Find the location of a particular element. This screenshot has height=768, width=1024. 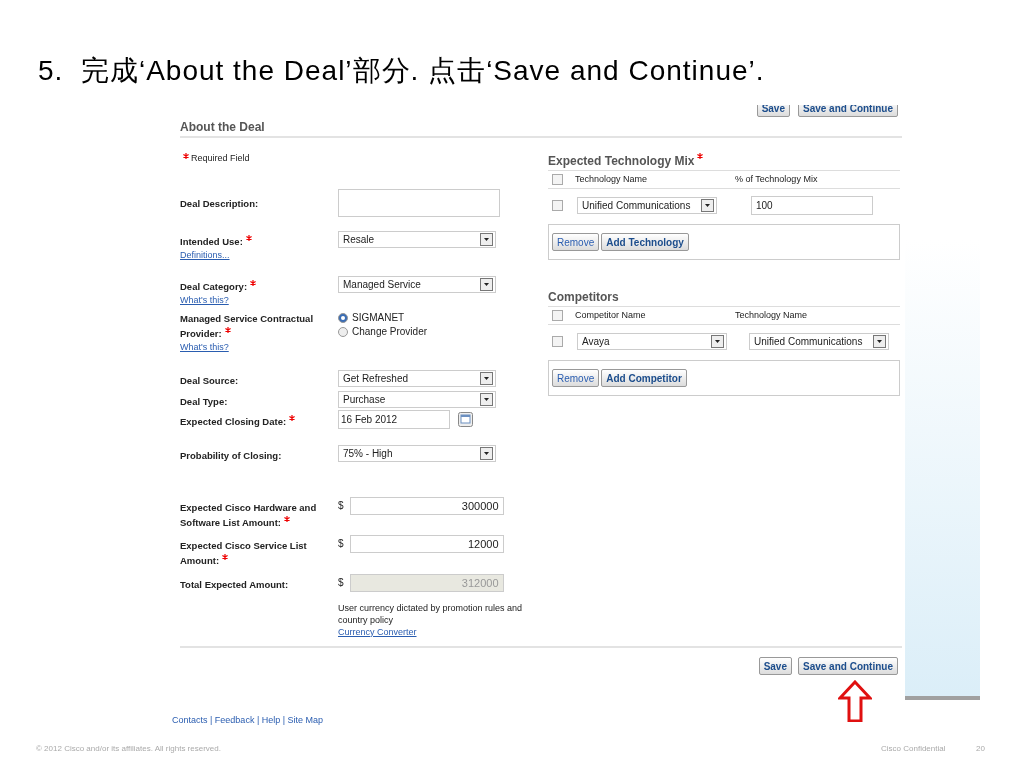

required-note: Required Field is located at coordinates (220, 158).